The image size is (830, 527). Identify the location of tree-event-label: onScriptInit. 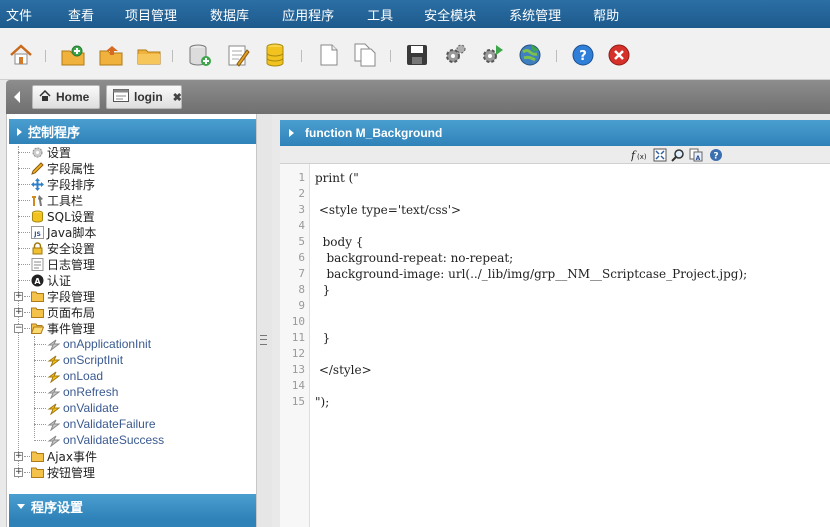
(93, 360).